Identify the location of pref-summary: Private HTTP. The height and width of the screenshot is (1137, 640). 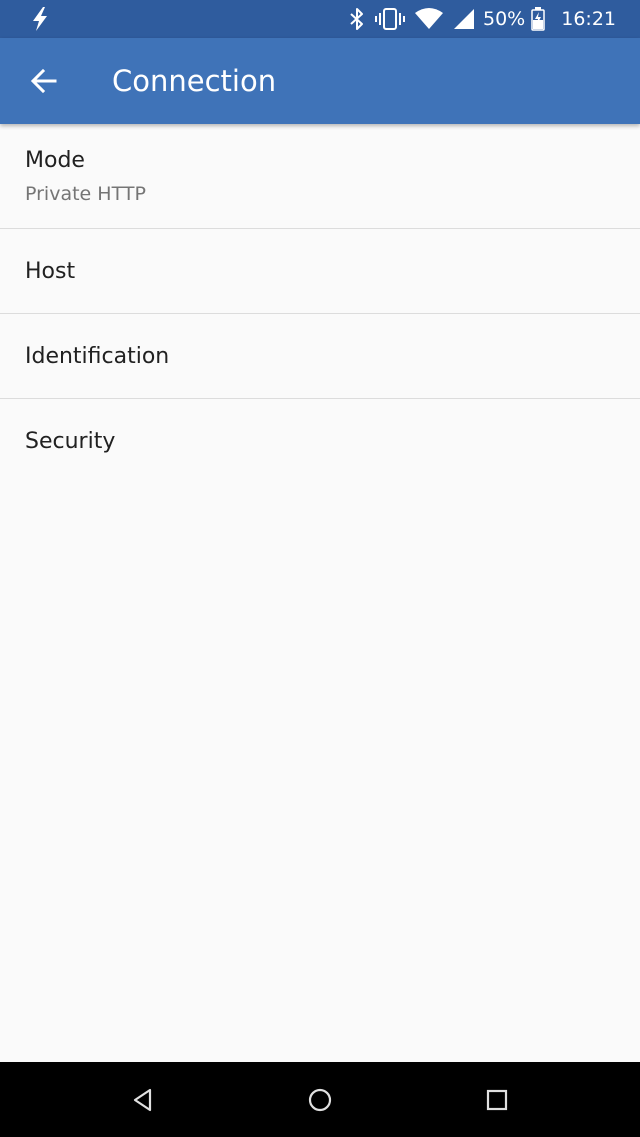
(85, 194).